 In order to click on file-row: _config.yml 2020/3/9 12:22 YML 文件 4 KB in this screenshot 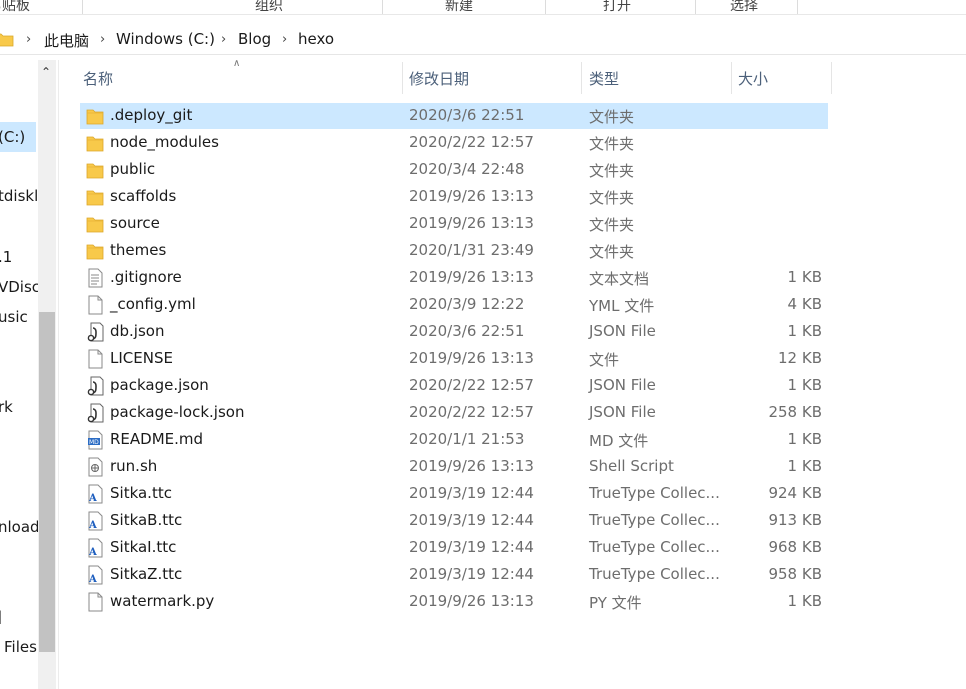, I will do `click(454, 305)`.